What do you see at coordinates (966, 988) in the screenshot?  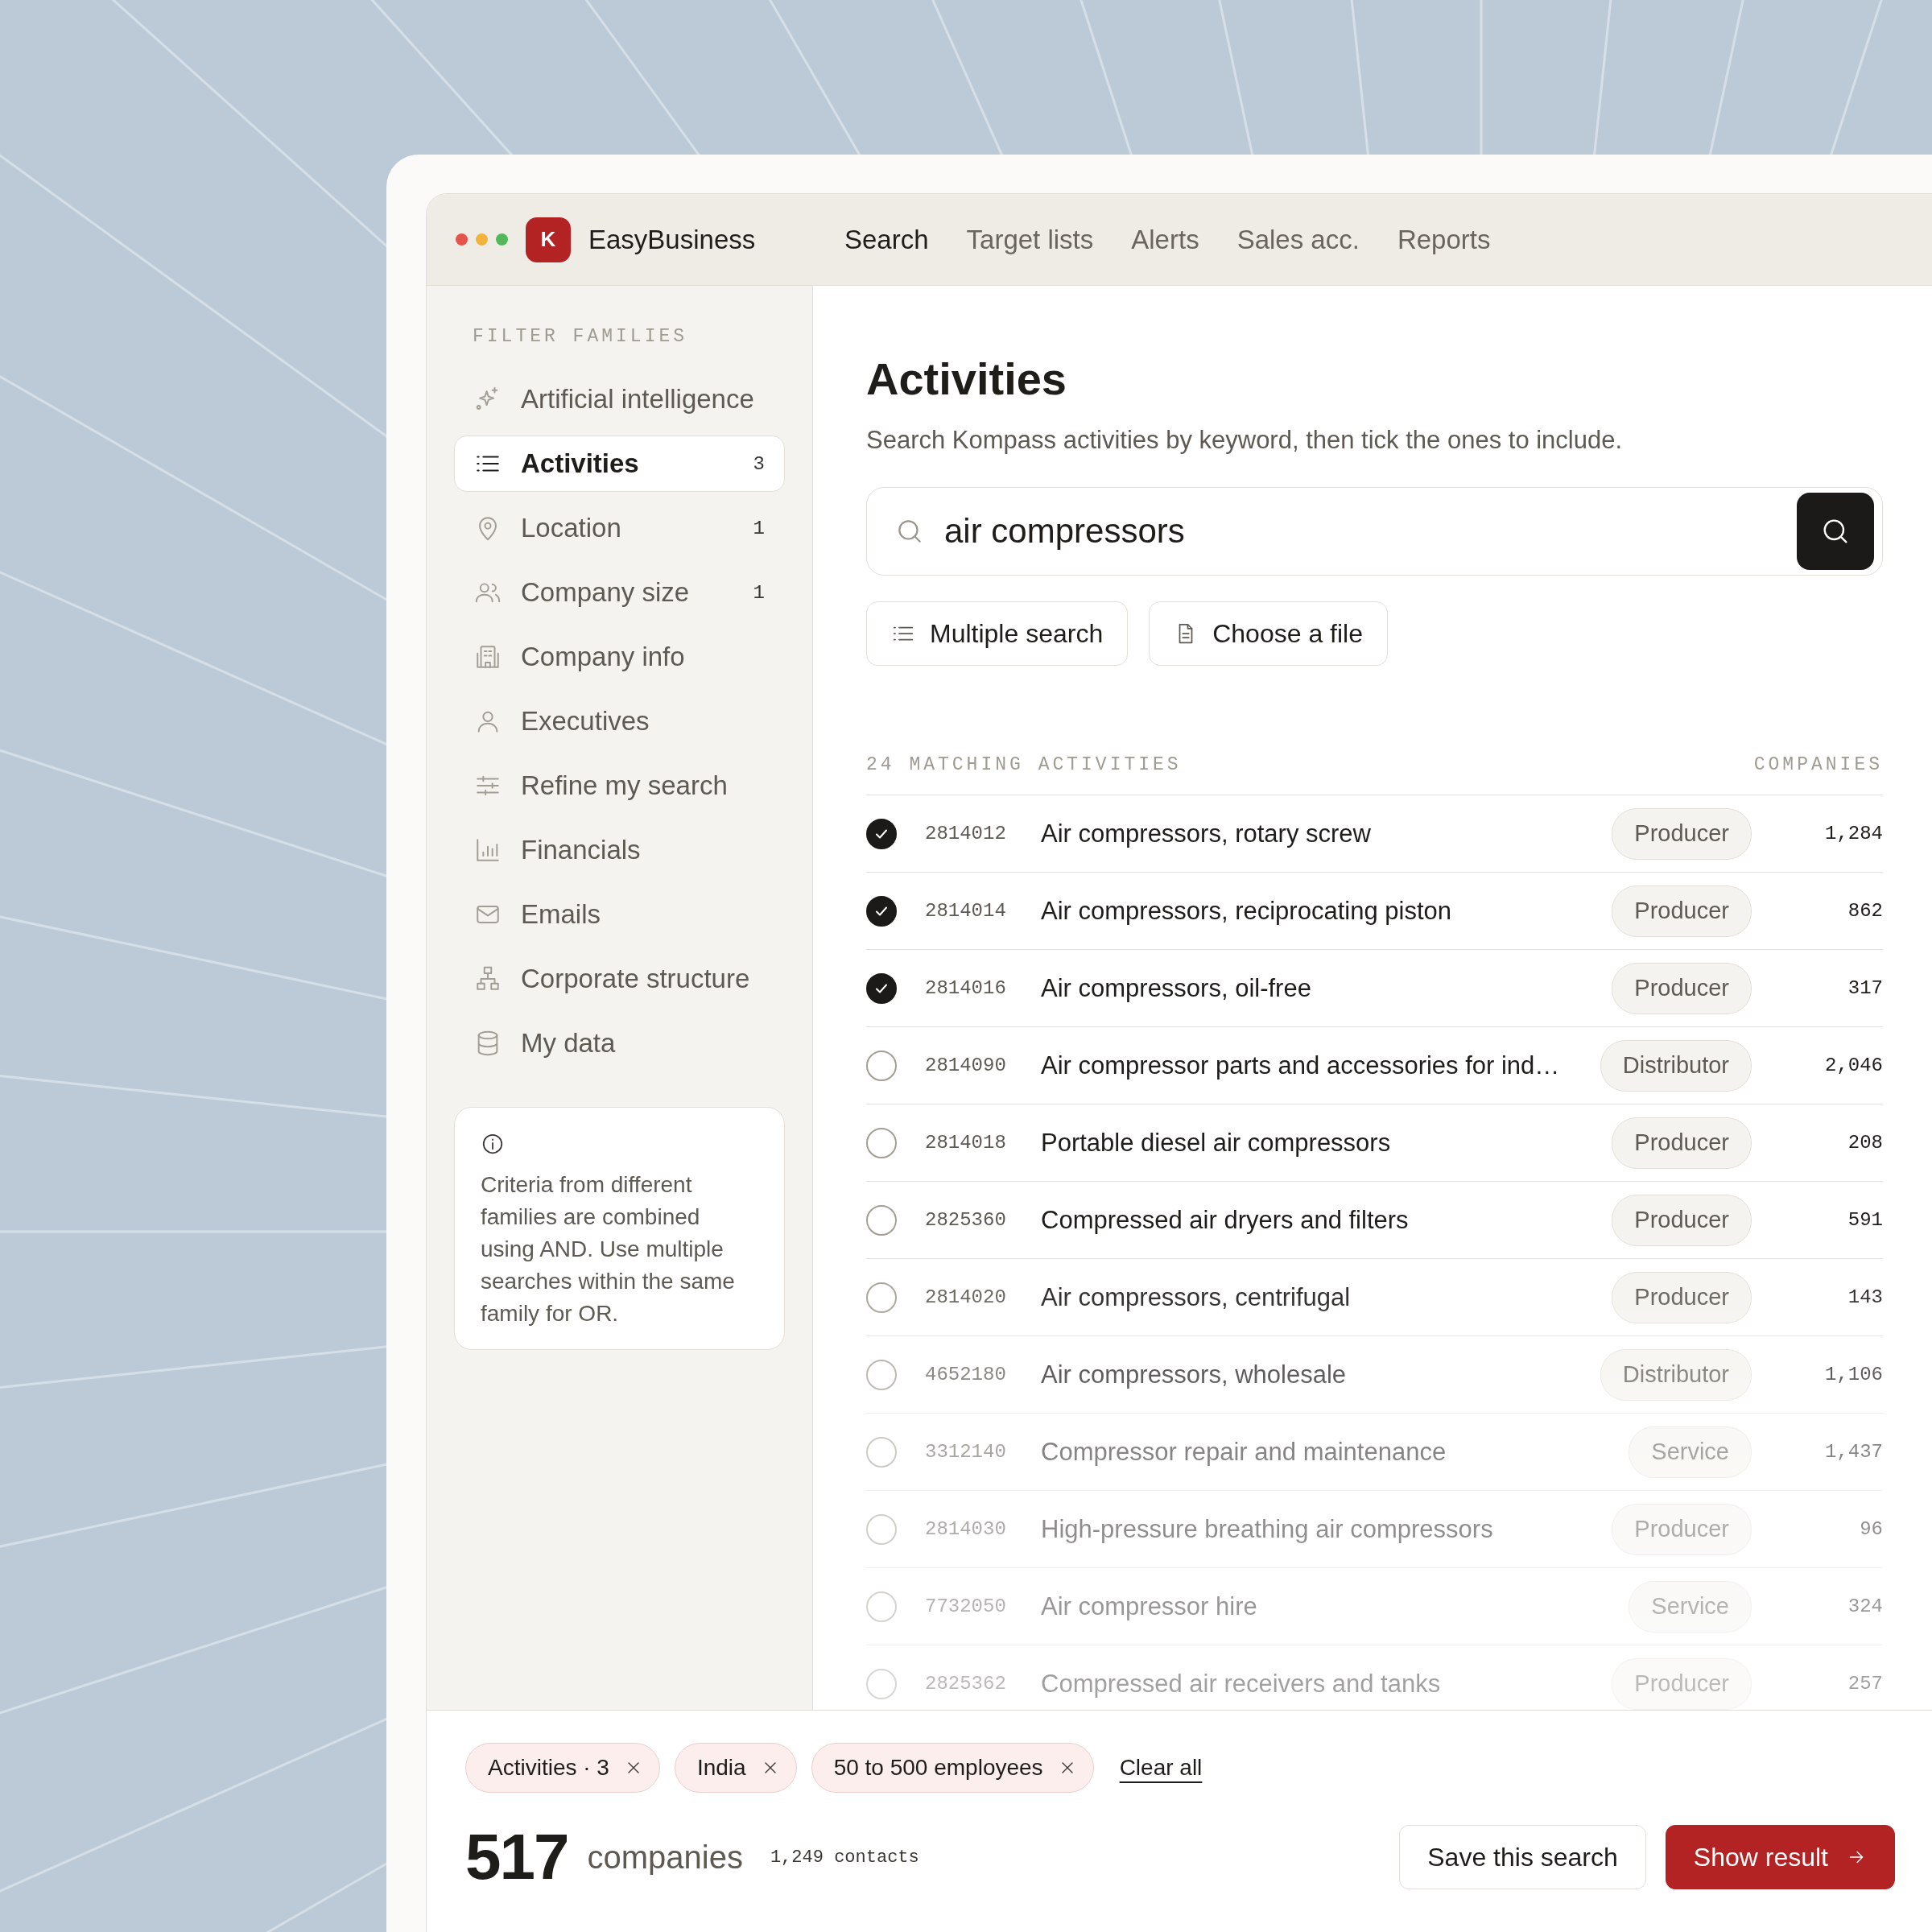 I see `activity-code: 2814016` at bounding box center [966, 988].